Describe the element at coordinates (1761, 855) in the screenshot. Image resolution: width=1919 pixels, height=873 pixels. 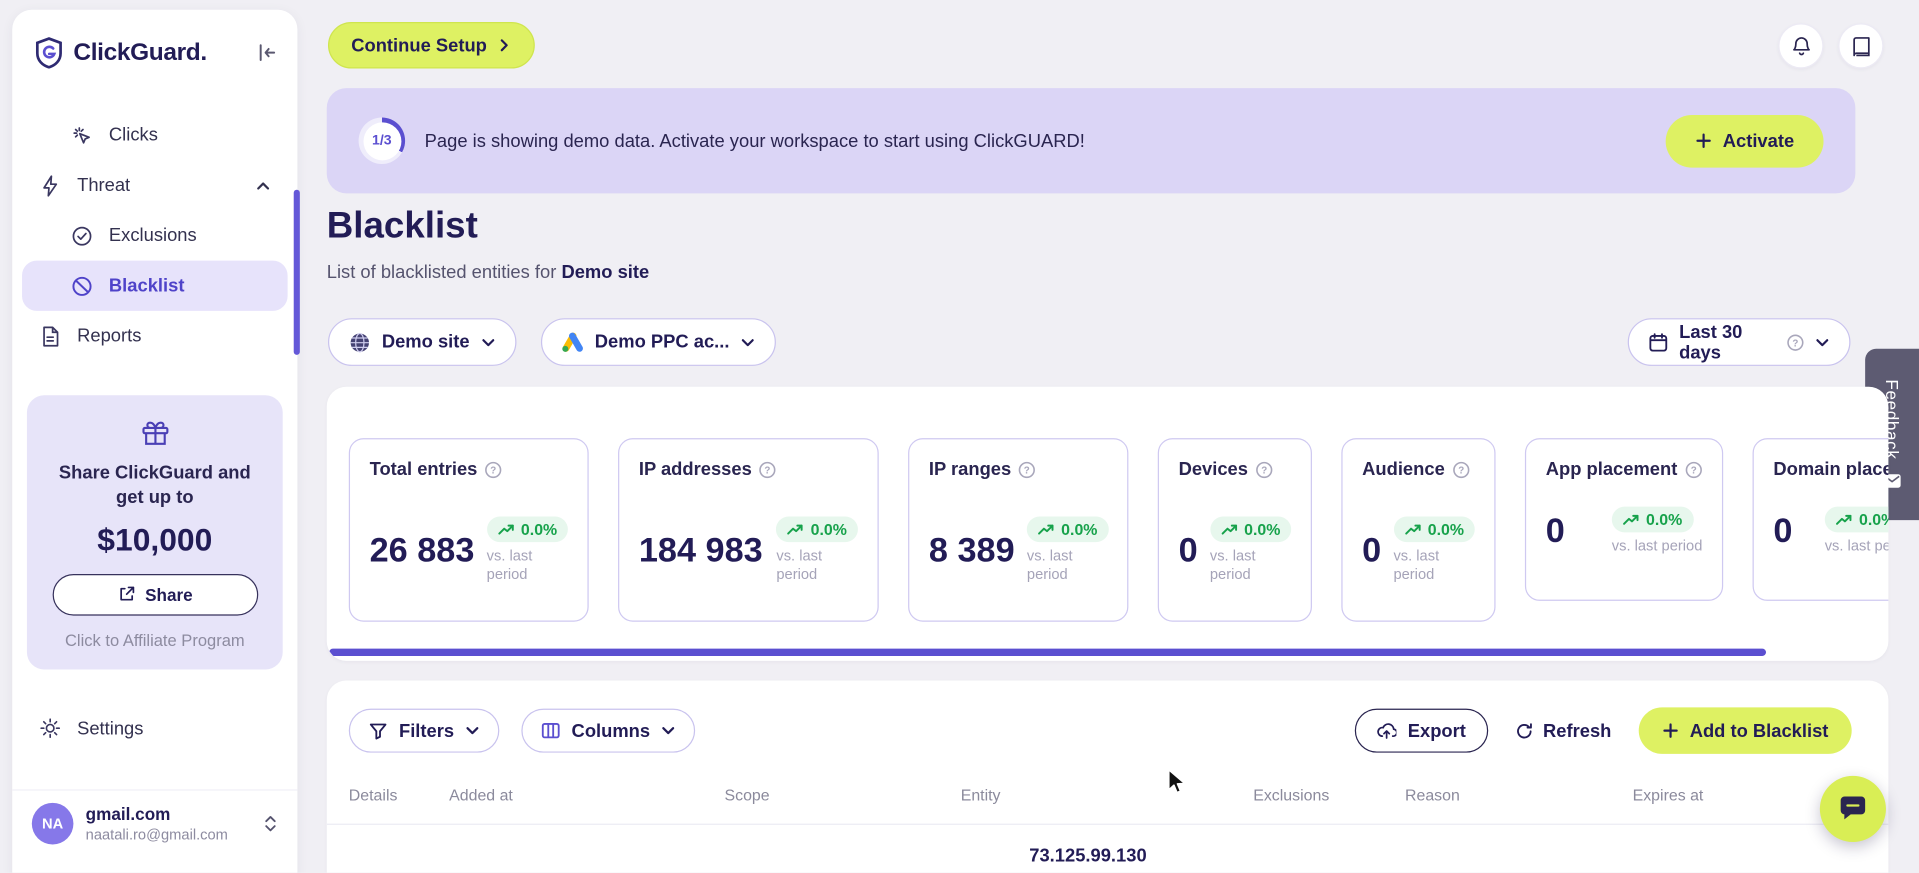
I see `cell-expires-at` at that location.